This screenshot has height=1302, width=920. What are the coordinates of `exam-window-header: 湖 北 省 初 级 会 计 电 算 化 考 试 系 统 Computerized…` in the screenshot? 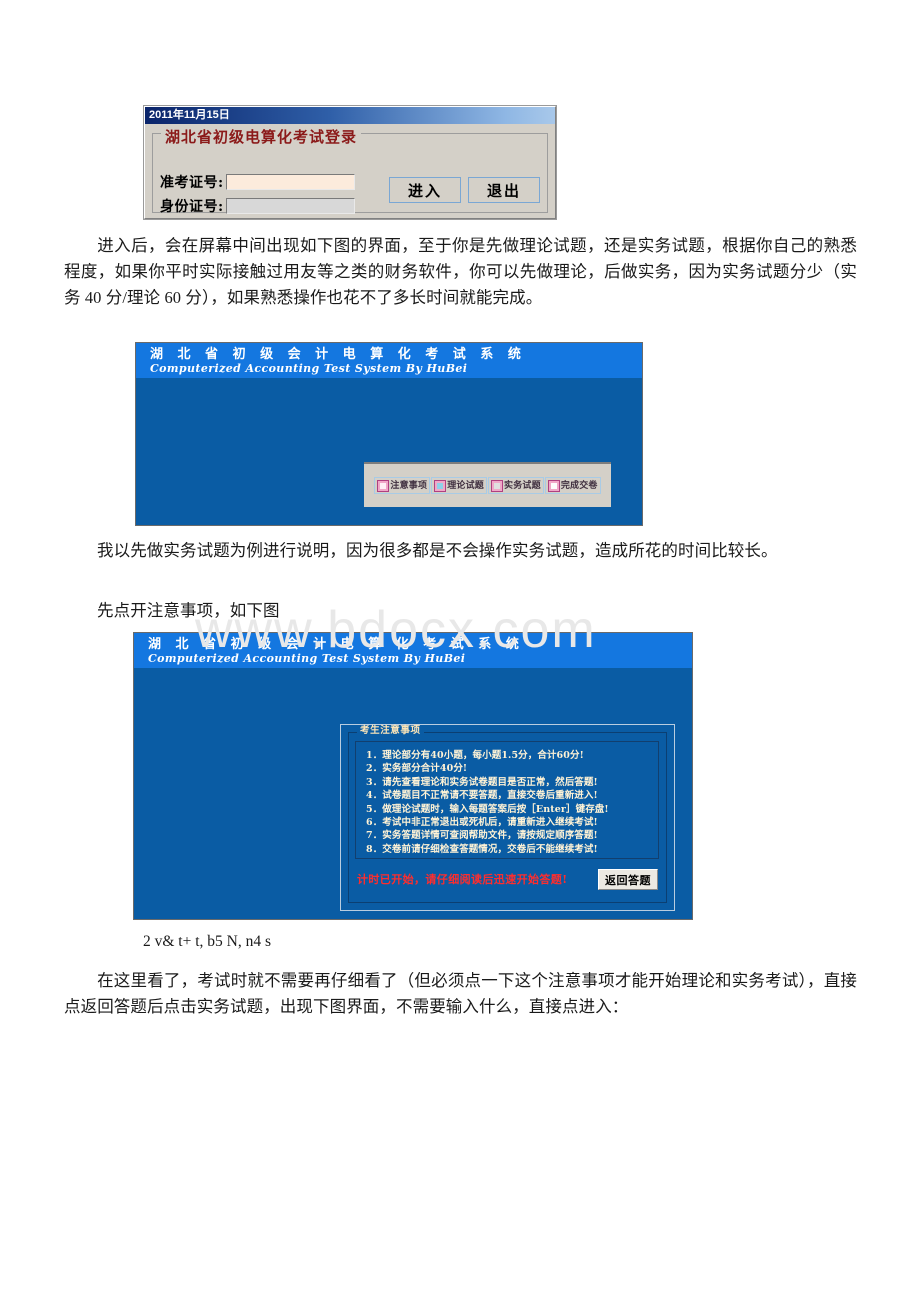 It's located at (389, 360).